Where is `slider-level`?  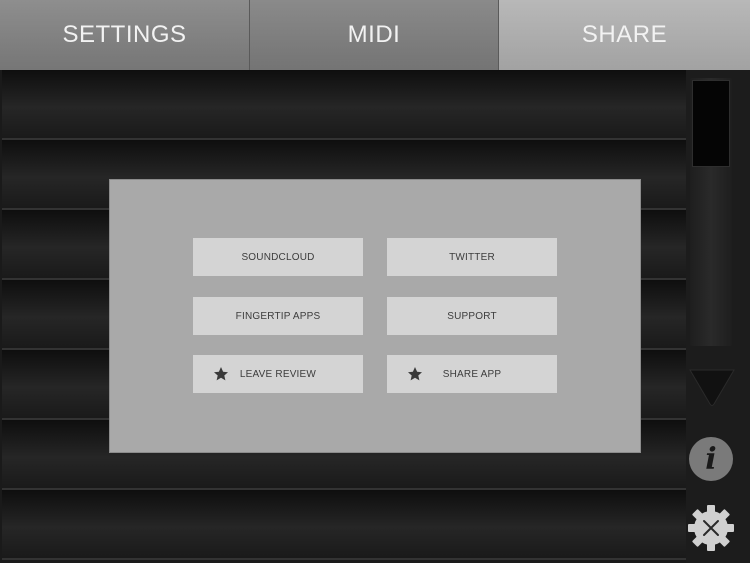
slider-level is located at coordinates (711, 123).